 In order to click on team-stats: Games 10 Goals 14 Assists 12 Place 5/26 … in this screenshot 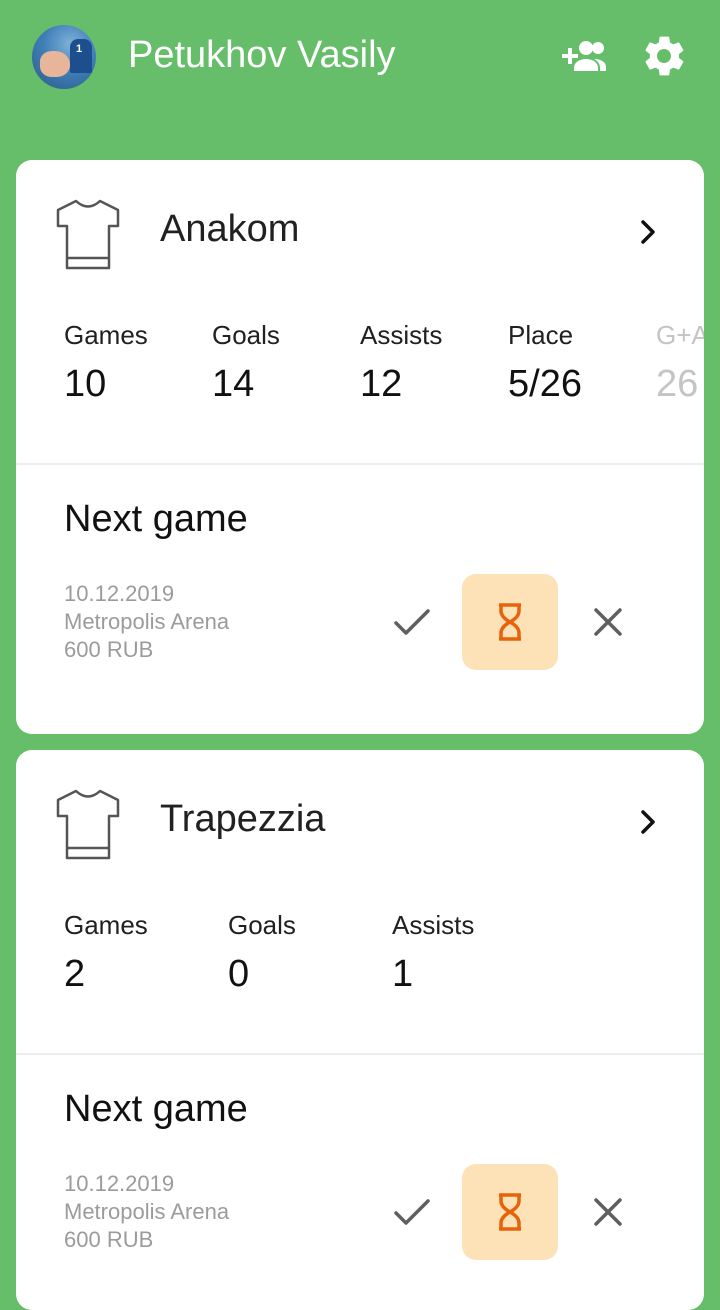, I will do `click(360, 370)`.